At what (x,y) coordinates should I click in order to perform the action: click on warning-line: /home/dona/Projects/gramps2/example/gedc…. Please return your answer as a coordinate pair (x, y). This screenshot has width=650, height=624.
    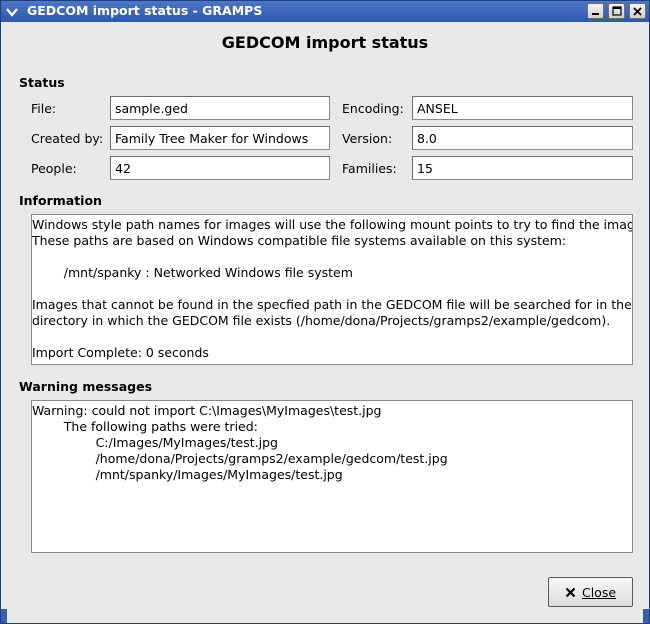
    Looking at the image, I should click on (240, 458).